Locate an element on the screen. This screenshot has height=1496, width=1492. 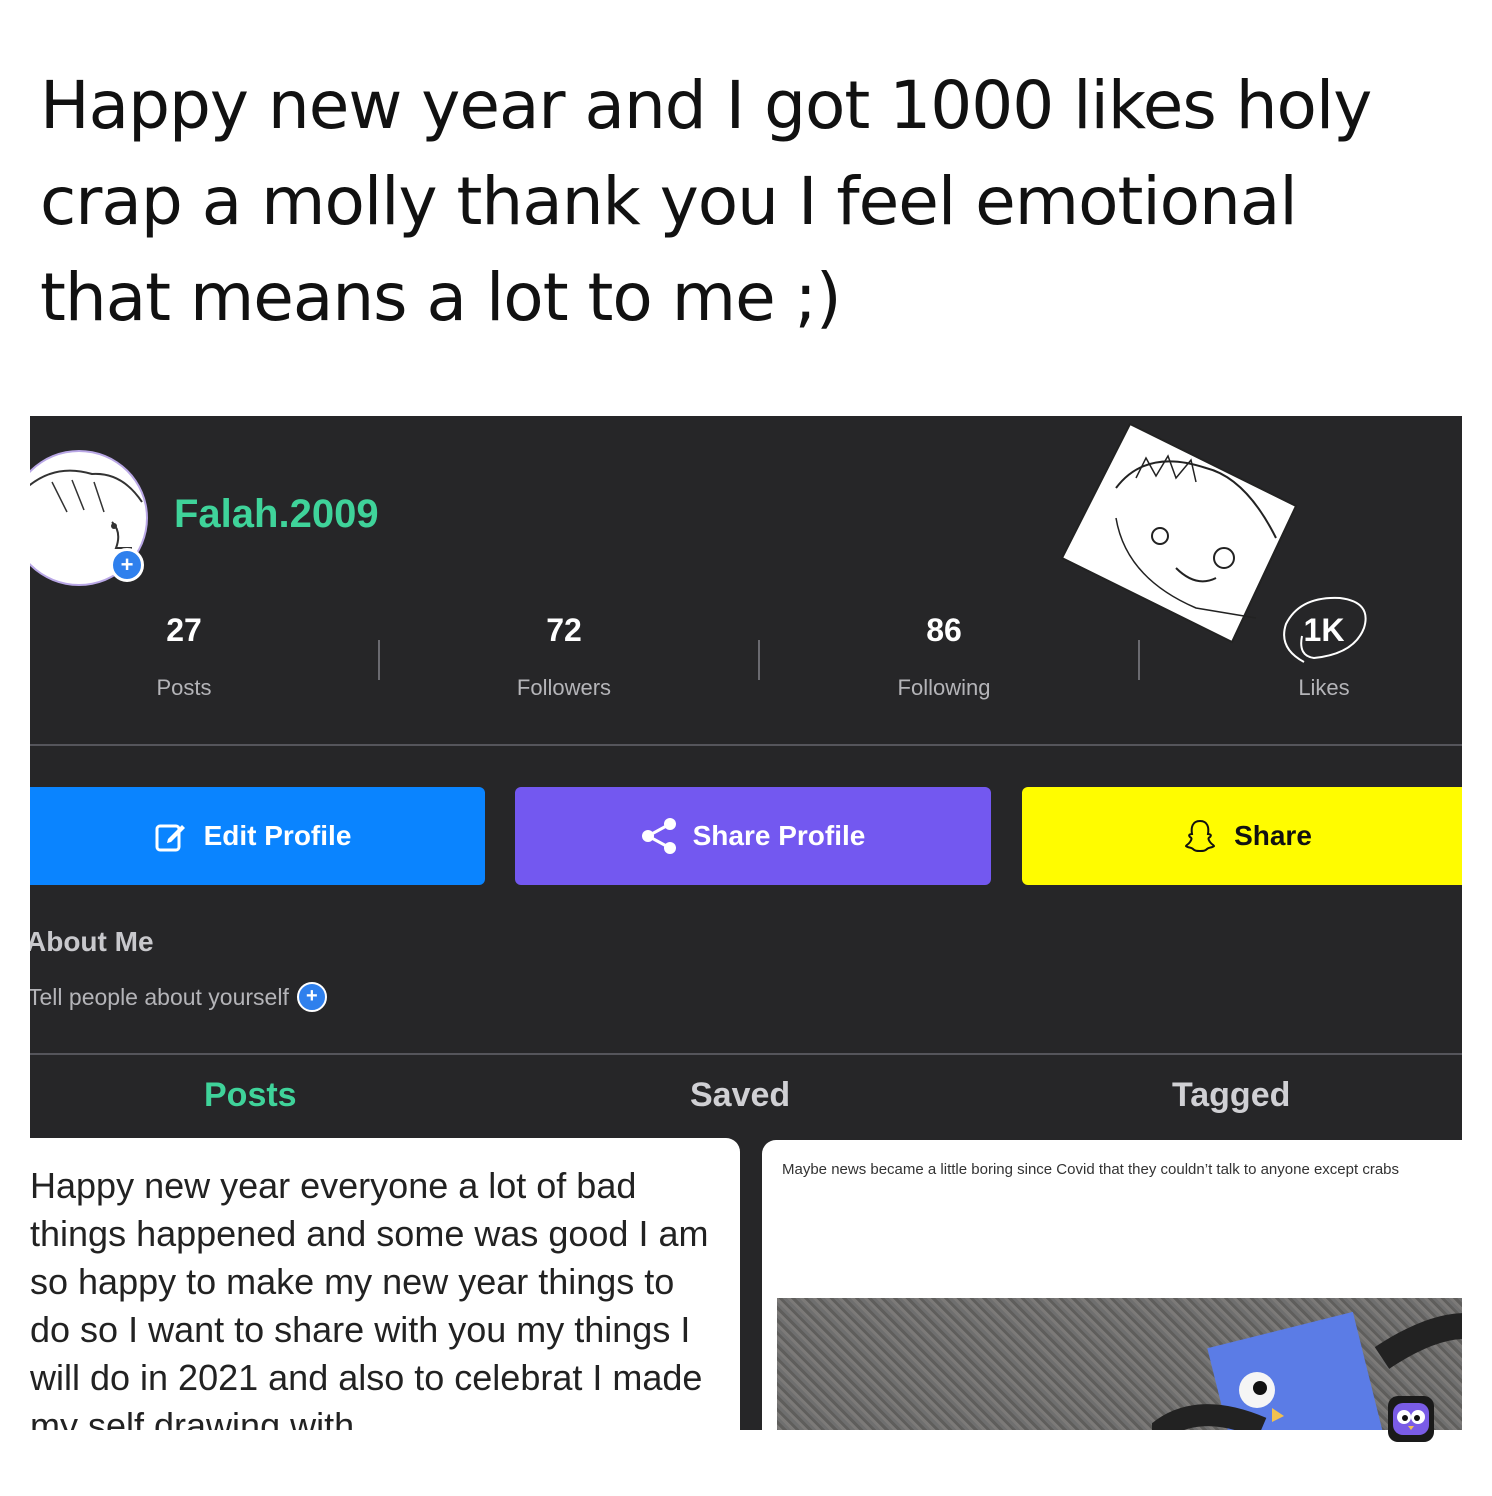
edit-profile-label: Edit Profile is located at coordinates (277, 835).